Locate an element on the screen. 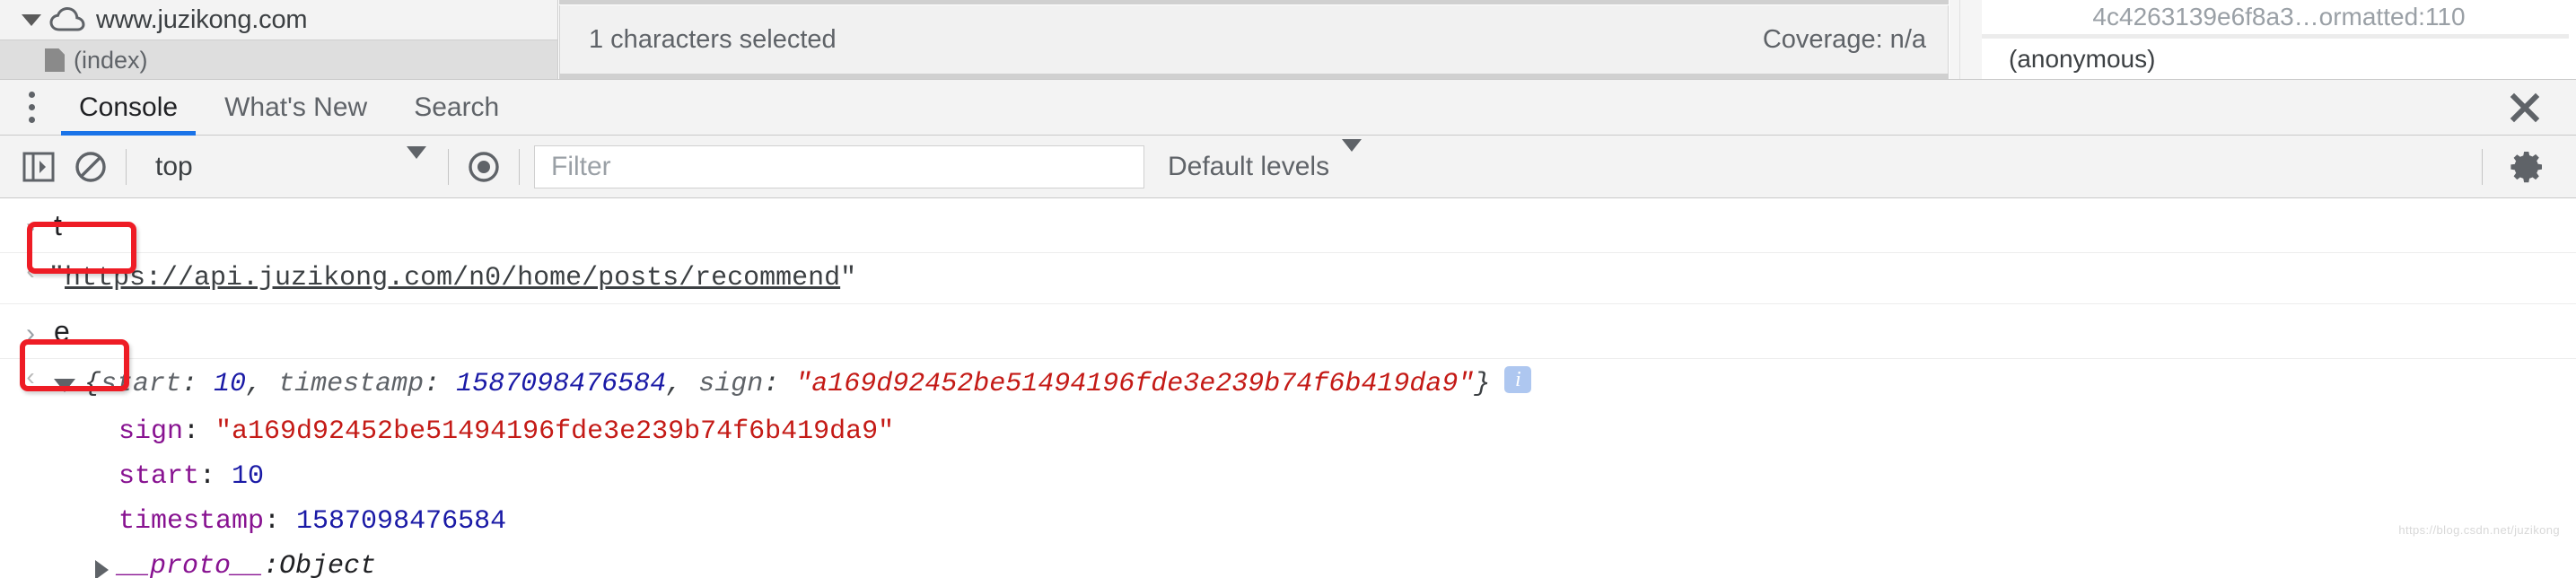 The height and width of the screenshot is (578, 2576). tab-search: Search is located at coordinates (456, 108).